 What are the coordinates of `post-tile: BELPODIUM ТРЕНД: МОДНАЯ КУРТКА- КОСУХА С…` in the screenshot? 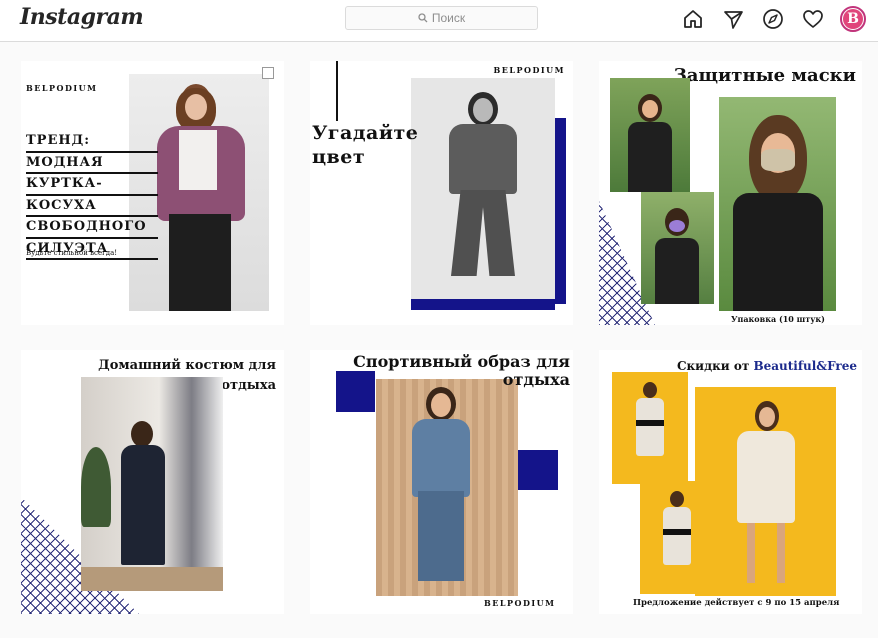 It's located at (152, 193).